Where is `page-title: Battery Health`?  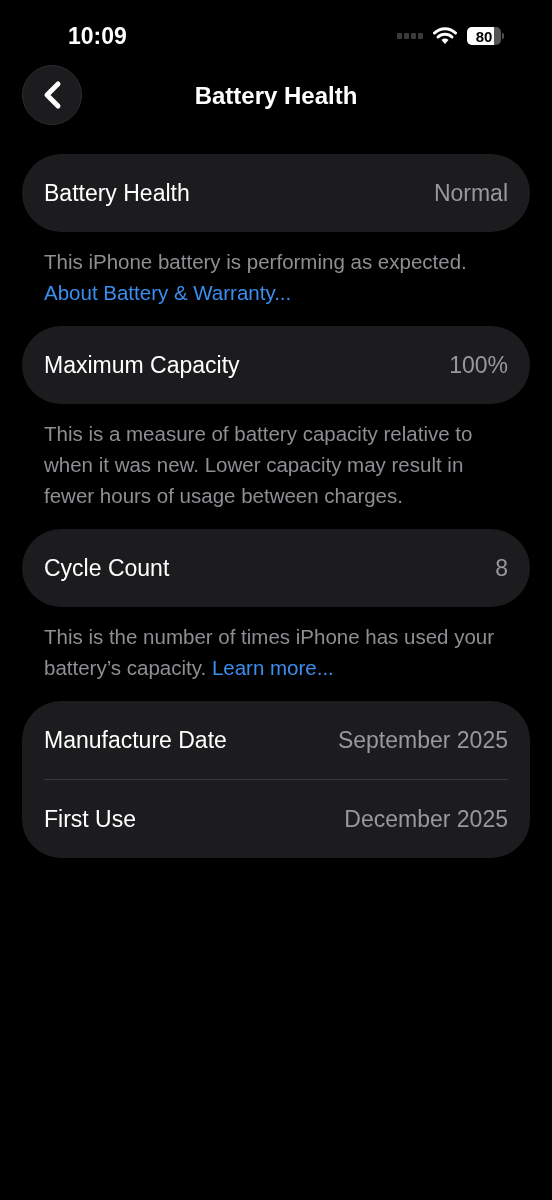 page-title: Battery Health is located at coordinates (276, 96).